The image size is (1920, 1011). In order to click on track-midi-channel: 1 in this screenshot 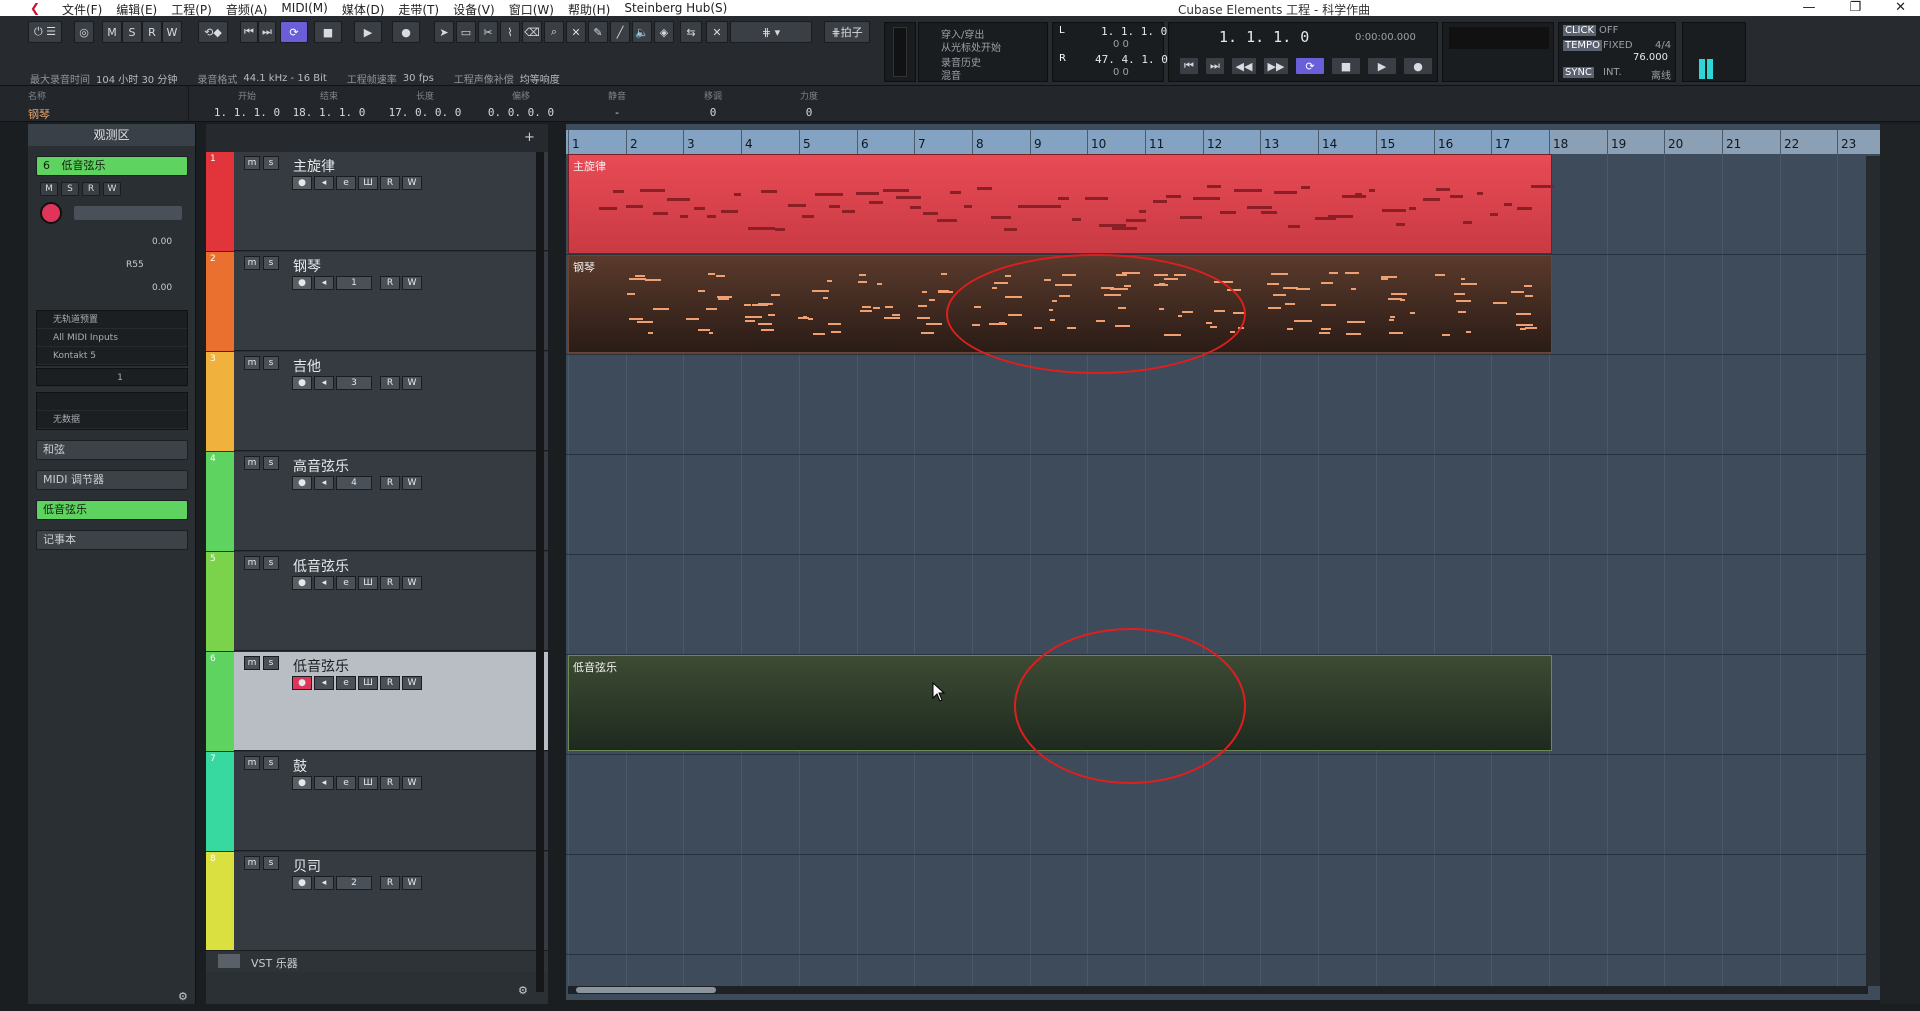, I will do `click(354, 283)`.